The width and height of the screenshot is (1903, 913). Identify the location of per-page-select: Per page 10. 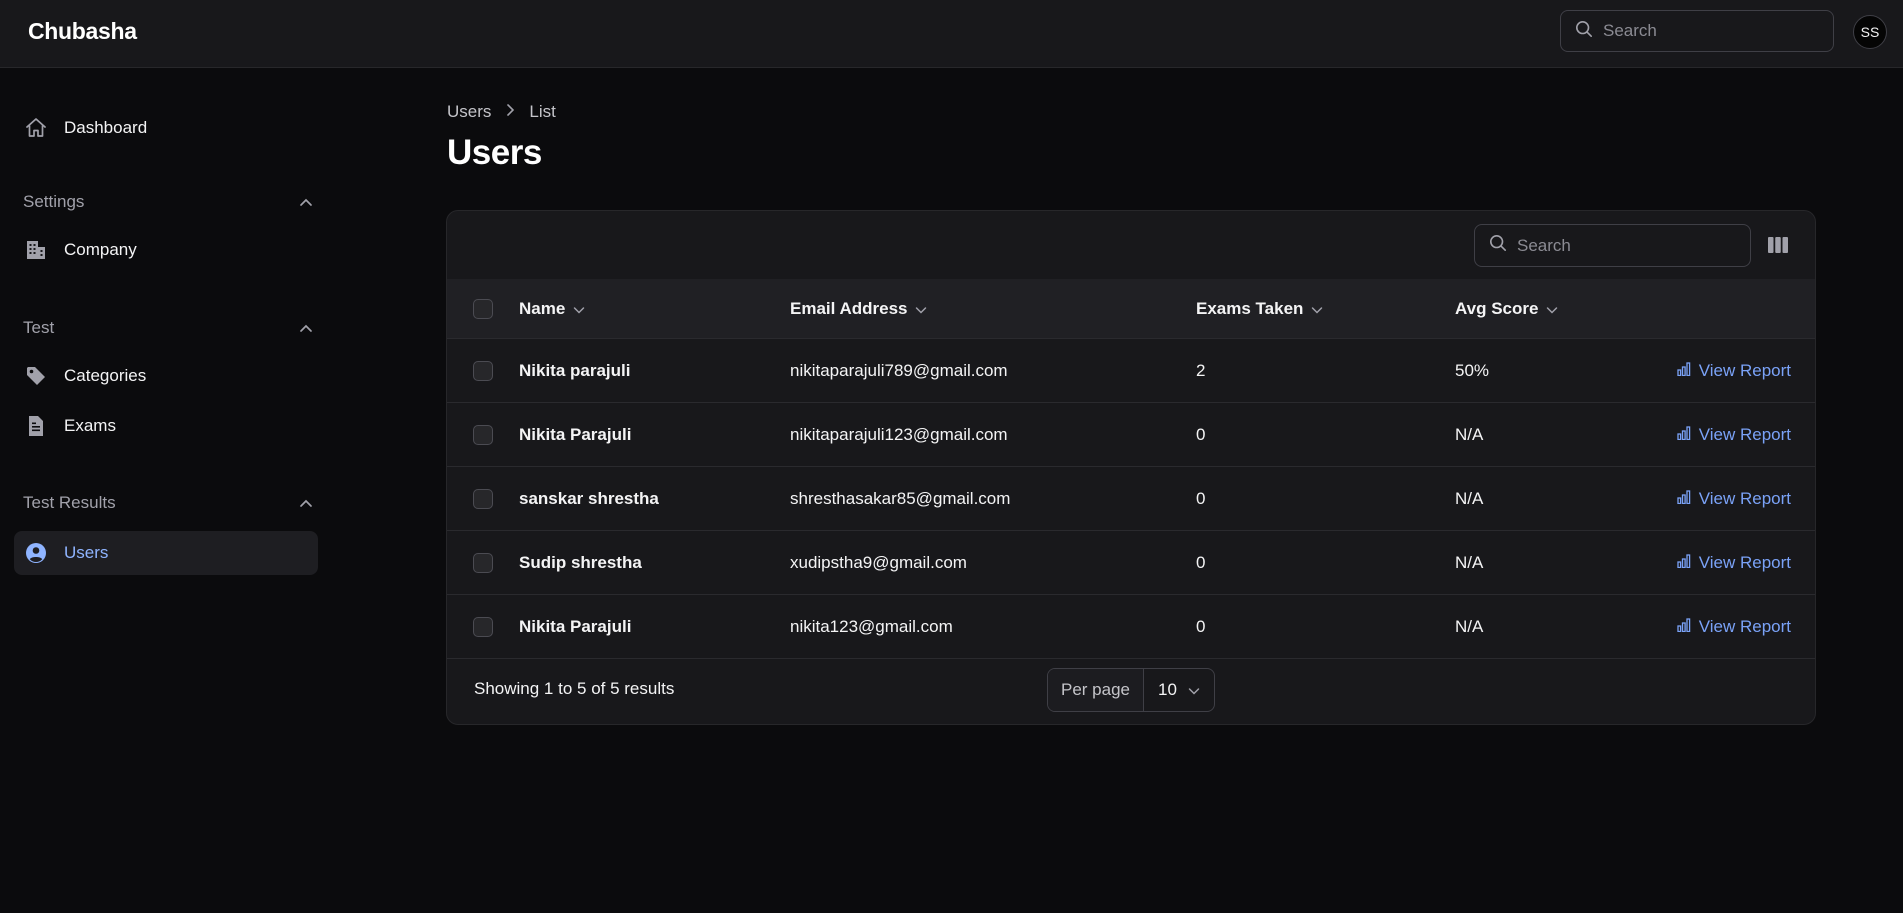
(1131, 690).